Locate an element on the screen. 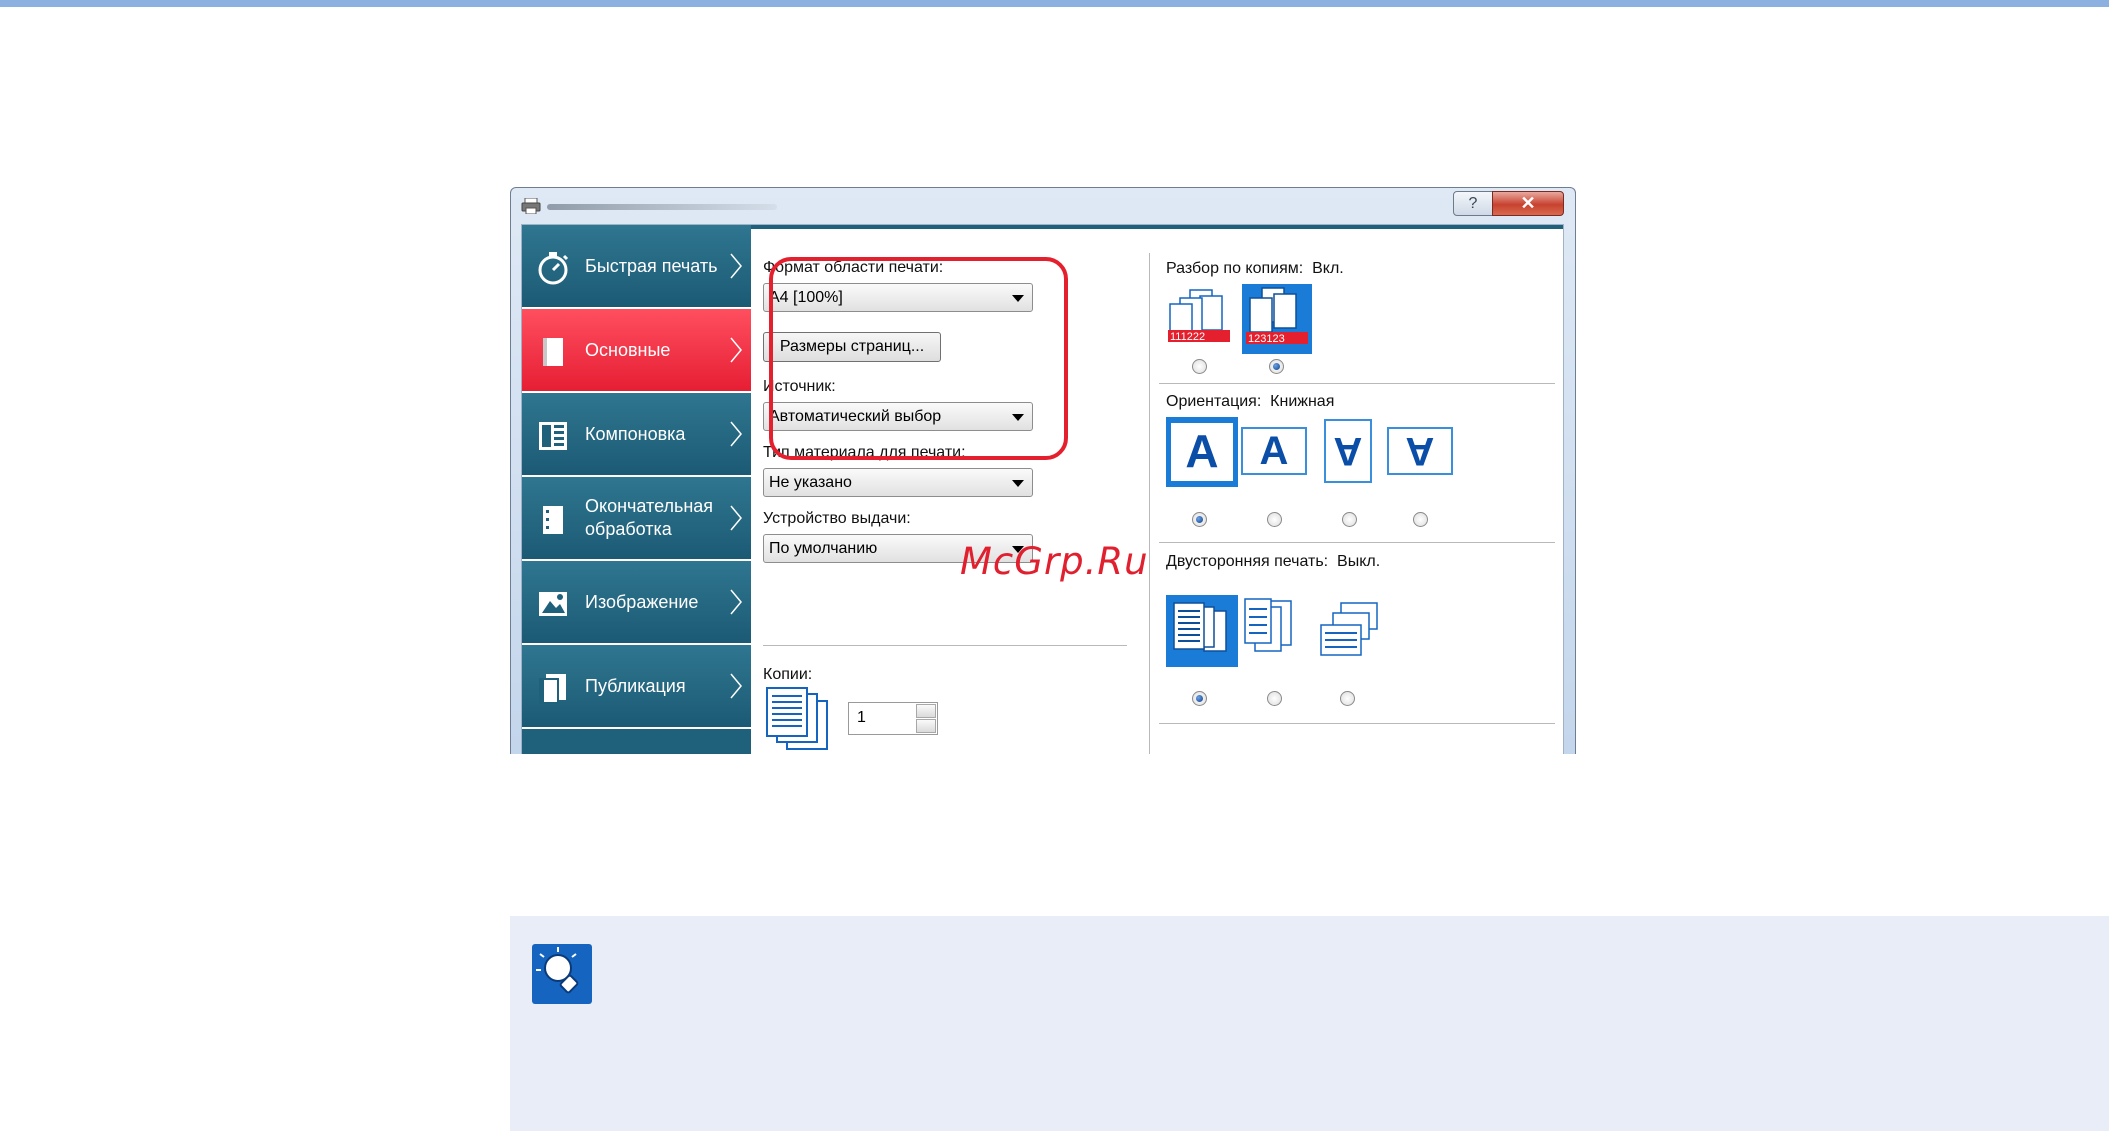 Image resolution: width=2109 pixels, height=1131 pixels. copies-icon is located at coordinates (797, 718).